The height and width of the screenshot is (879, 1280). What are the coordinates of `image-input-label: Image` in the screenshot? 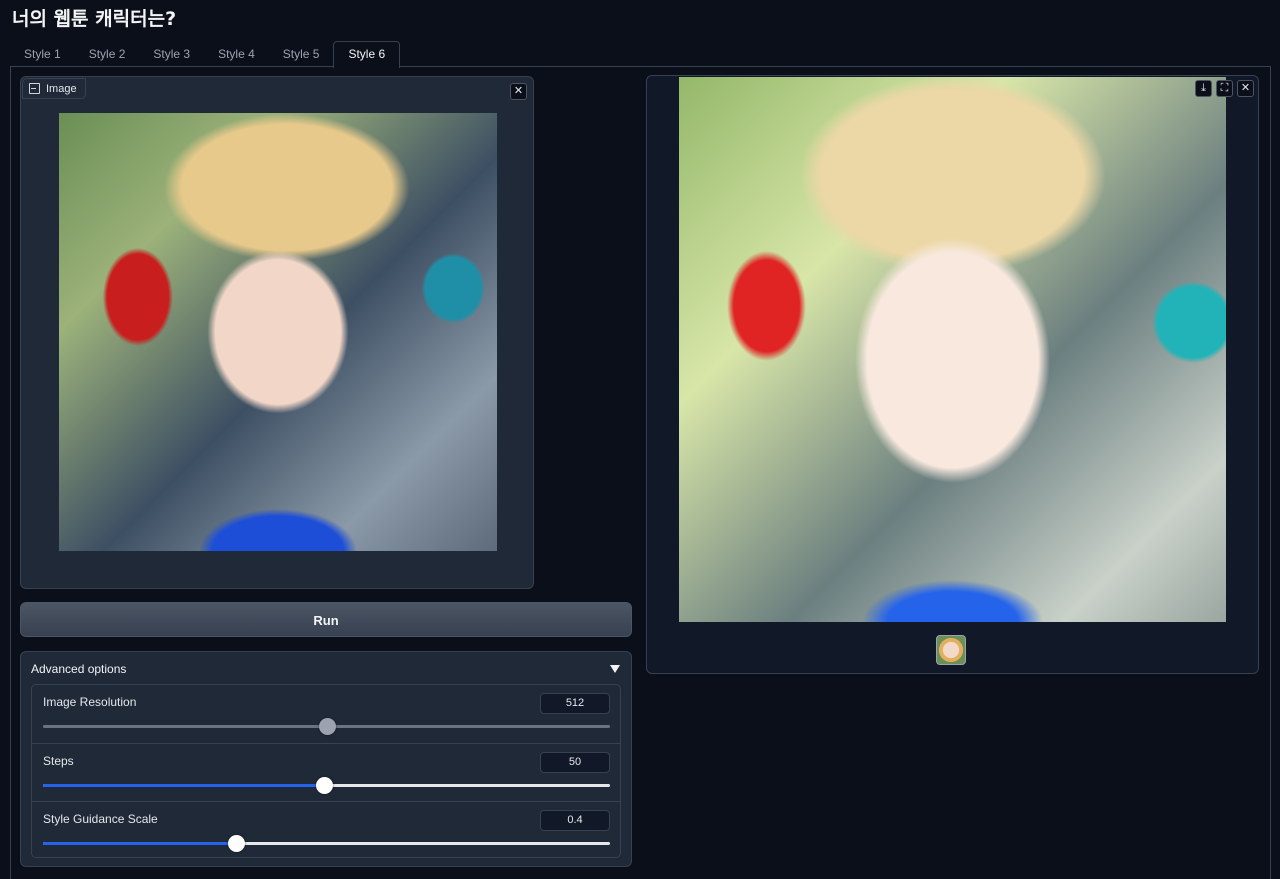 It's located at (54, 88).